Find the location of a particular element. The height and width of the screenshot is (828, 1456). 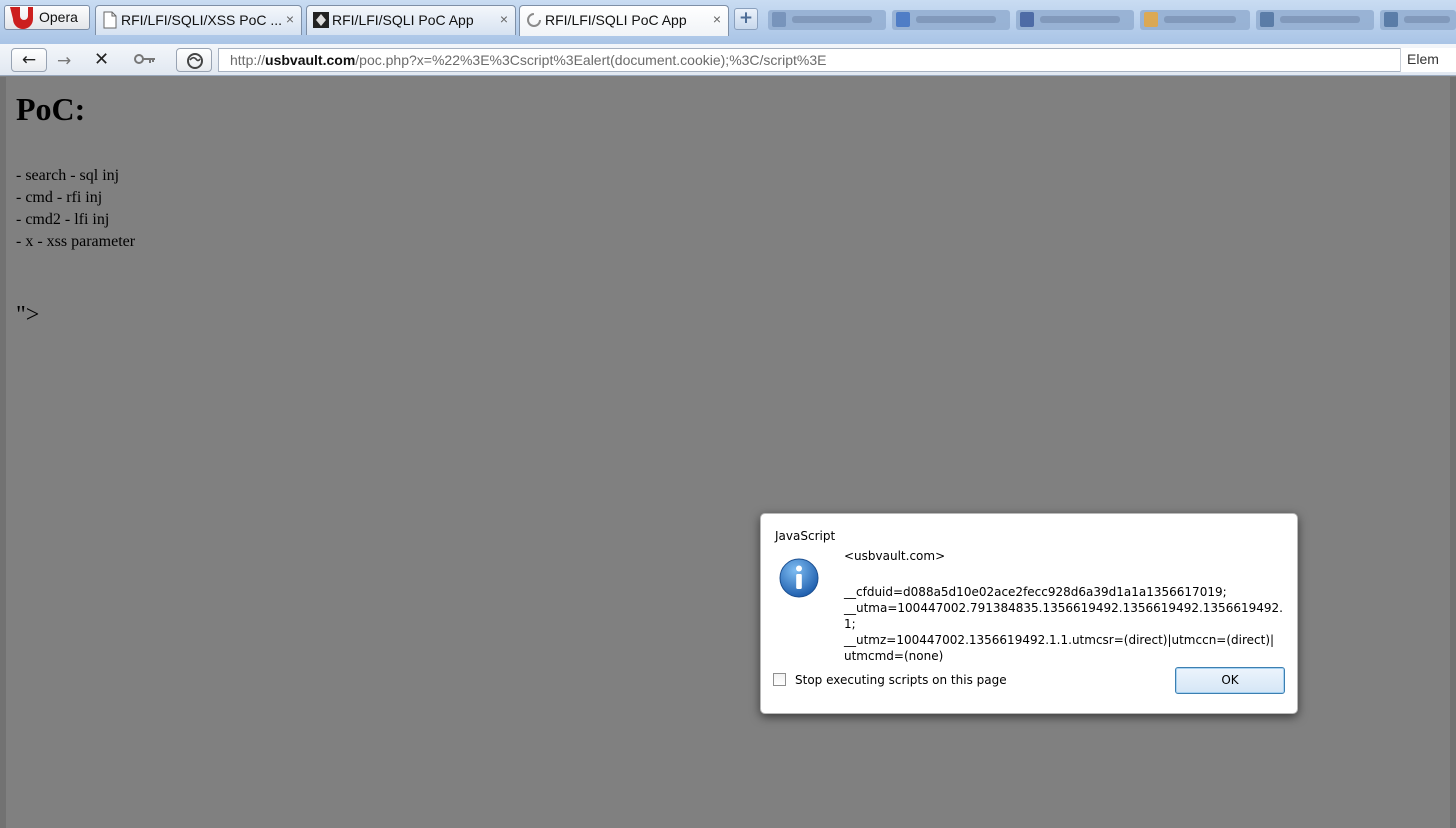

url-prefix: http:// is located at coordinates (248, 60).